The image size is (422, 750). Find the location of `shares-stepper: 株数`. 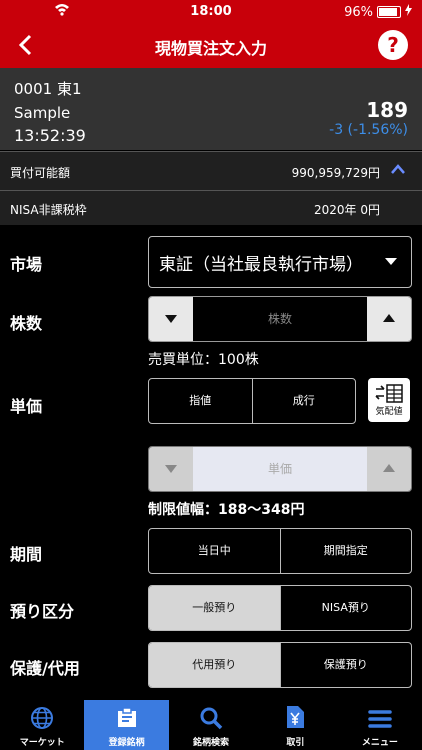

shares-stepper: 株数 is located at coordinates (280, 319).